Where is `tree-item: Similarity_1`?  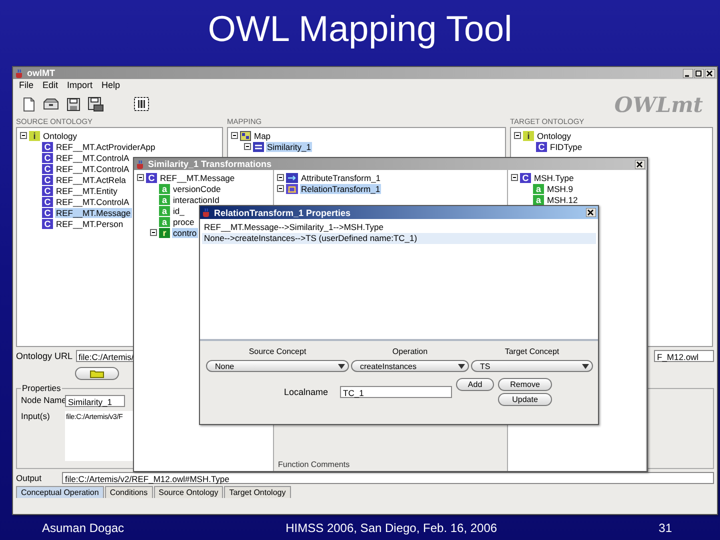 tree-item: Similarity_1 is located at coordinates (289, 147).